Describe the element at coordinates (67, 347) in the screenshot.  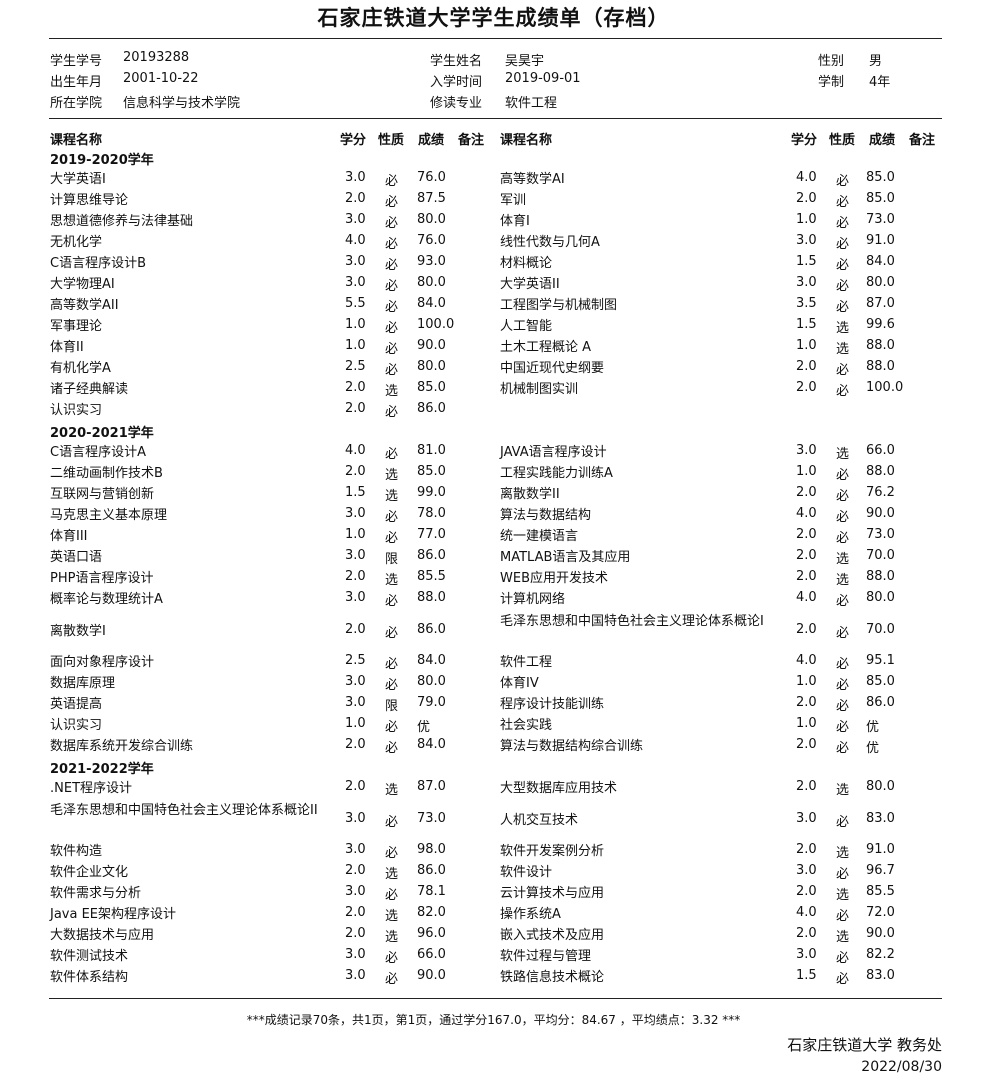
I see `course-name-left: 体育II` at that location.